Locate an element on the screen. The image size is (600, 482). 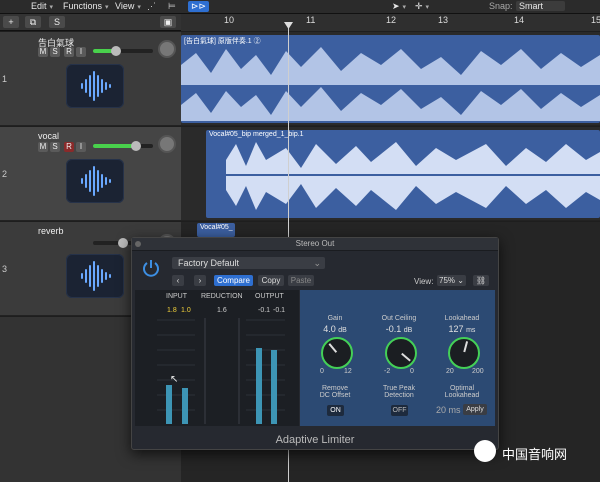
plugin-name: Adaptive Limiter is located at coordinates (315, 440).